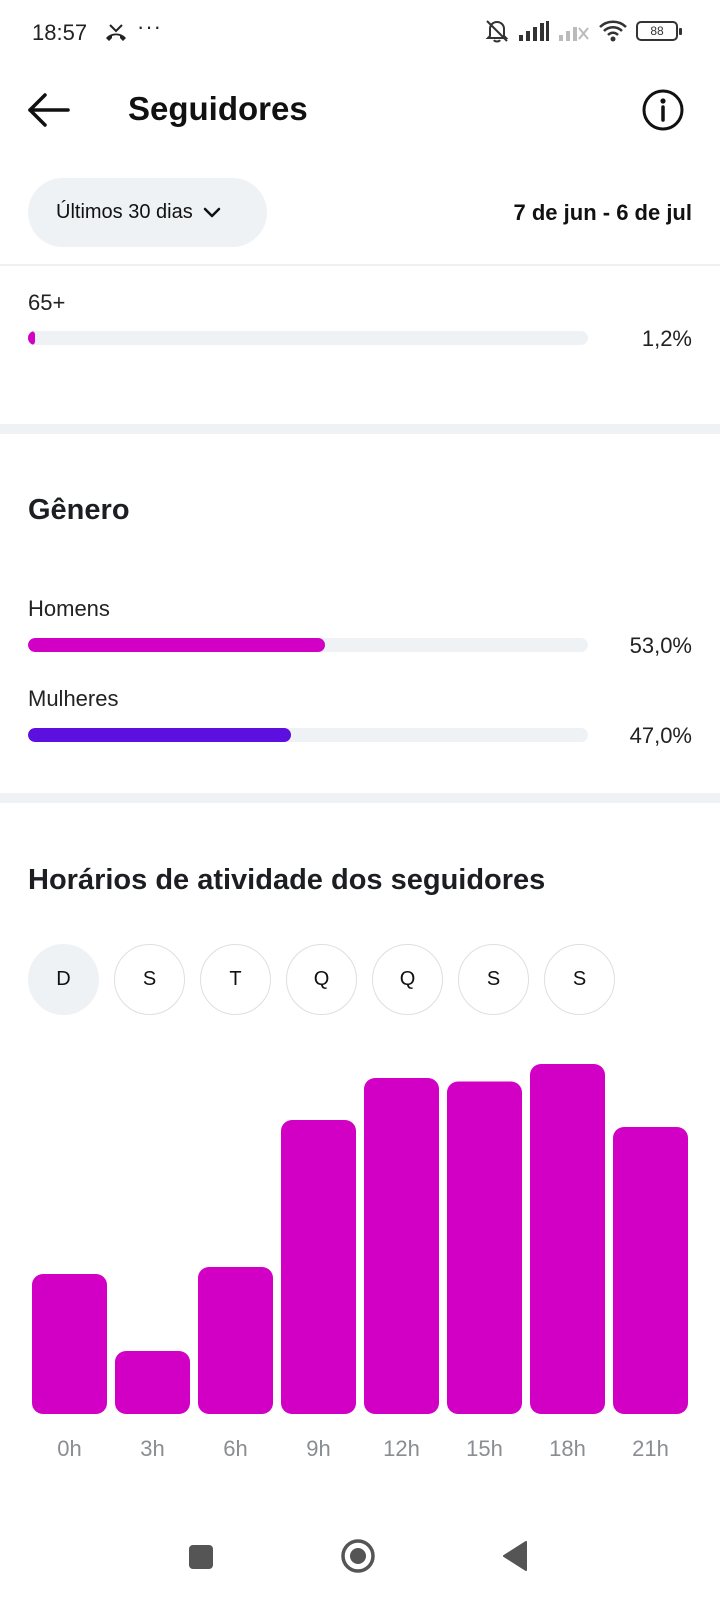 Image resolution: width=720 pixels, height=1600 pixels. Describe the element at coordinates (116, 32) in the screenshot. I see `missed-call-icon` at that location.